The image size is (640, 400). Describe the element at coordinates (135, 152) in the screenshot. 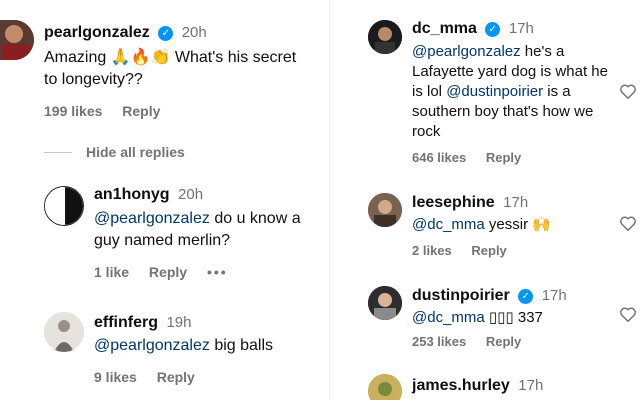

I see `hide-replies-button: Hide all replies` at that location.